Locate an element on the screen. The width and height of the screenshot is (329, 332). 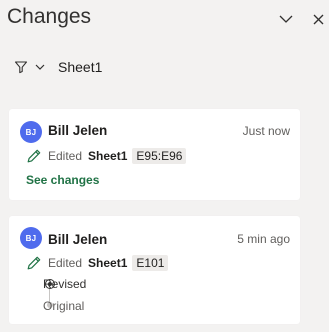
timestamp: Just now is located at coordinates (266, 131).